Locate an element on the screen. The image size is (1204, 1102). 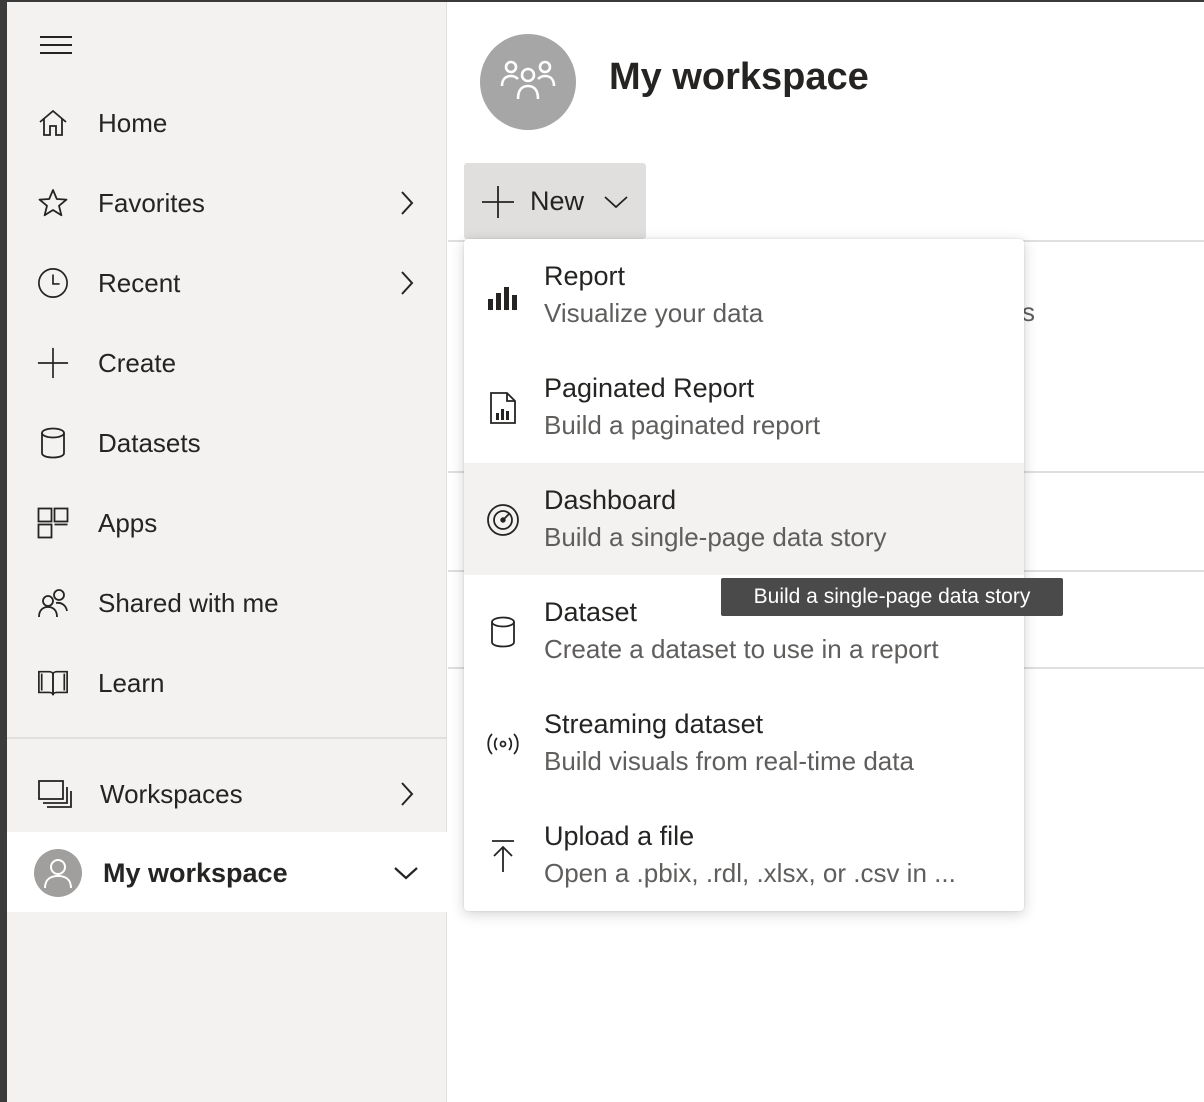
sidebar-item-label: Home is located at coordinates (133, 122).